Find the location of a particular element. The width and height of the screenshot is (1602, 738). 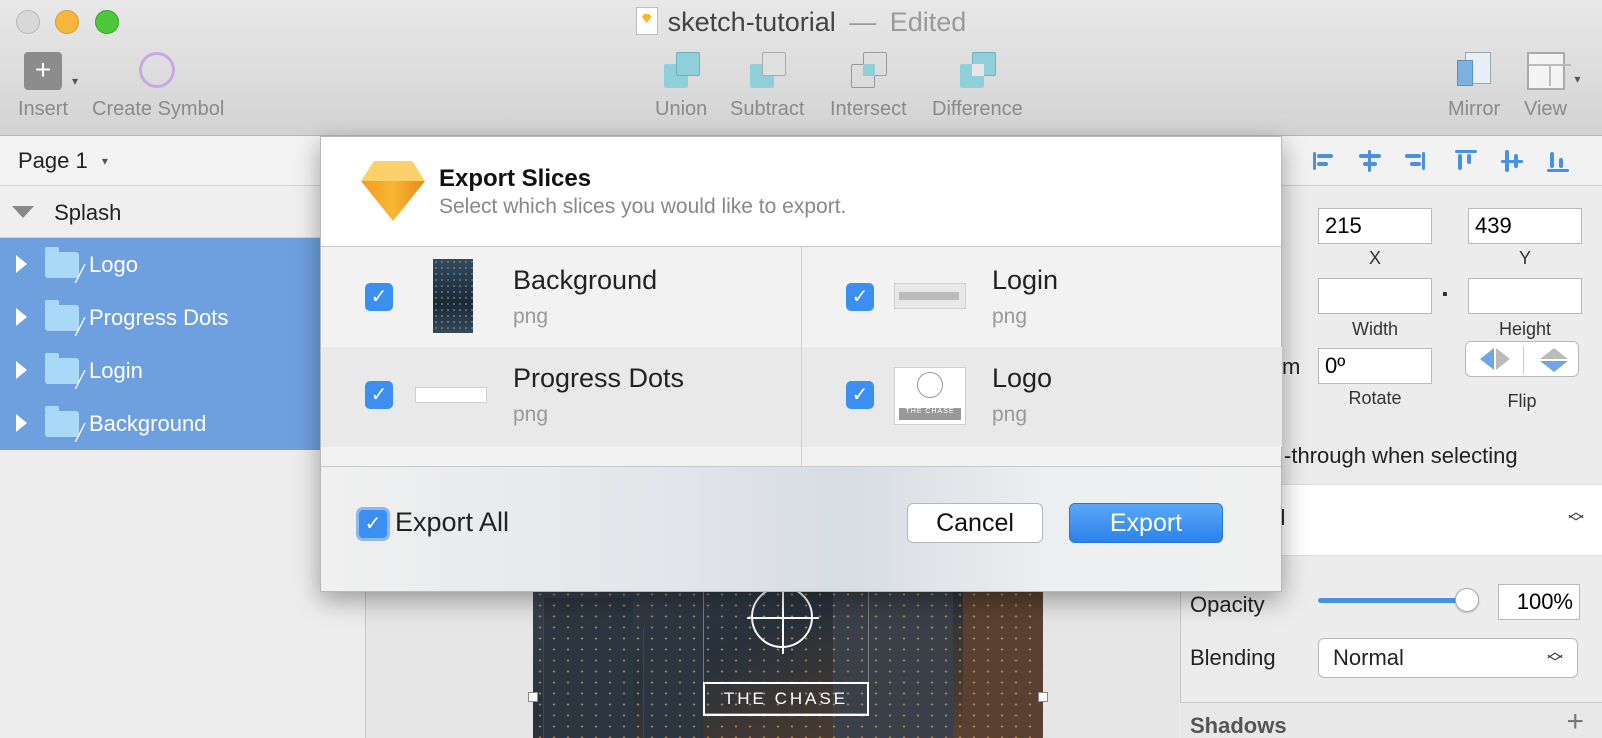

export-all-label: Export All is located at coordinates (452, 522).